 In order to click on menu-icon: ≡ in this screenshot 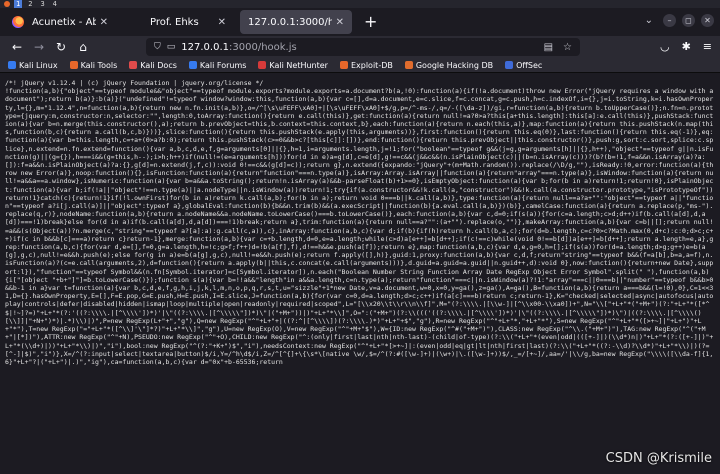, I will do `click(707, 46)`.